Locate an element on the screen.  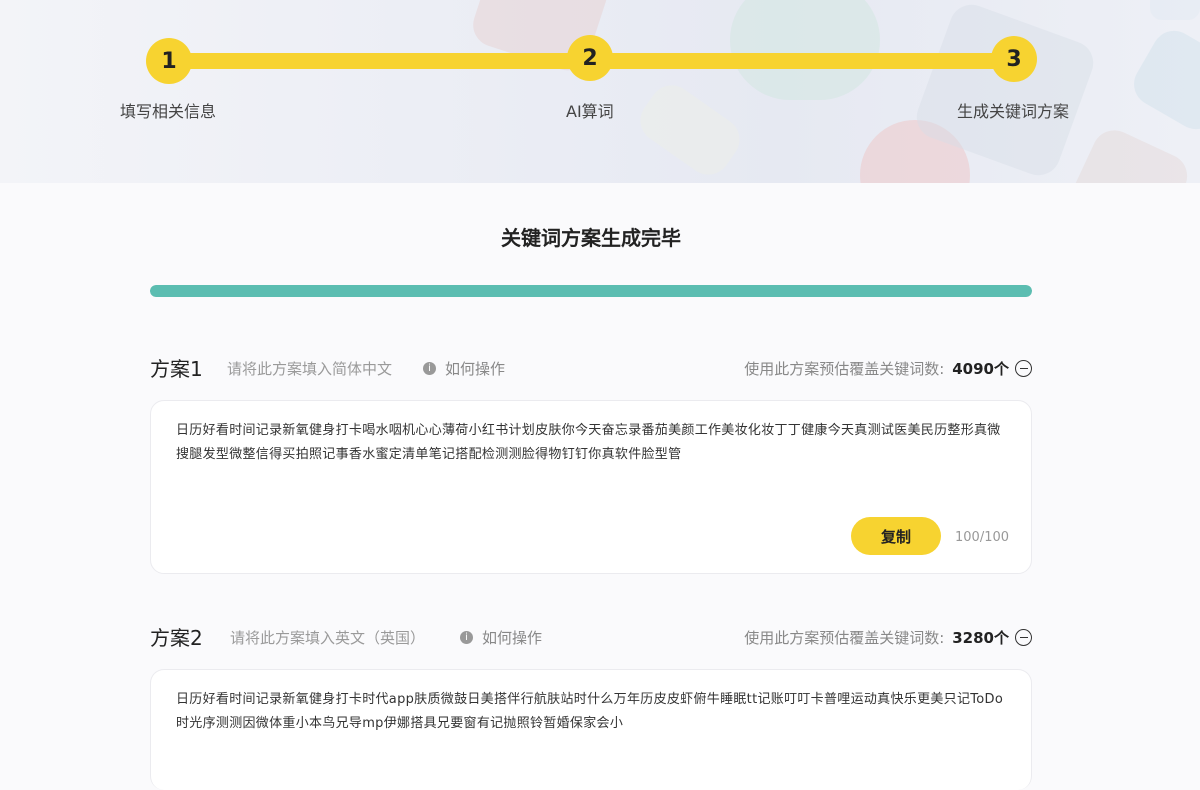
plan-2-title: 方案2 is located at coordinates (176, 638).